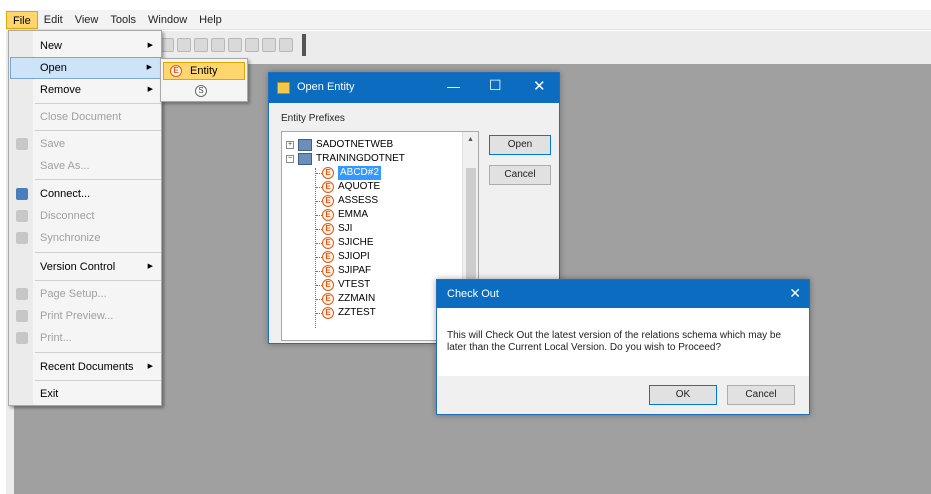 This screenshot has height=494, width=931. I want to click on tree-node-entity: E ZZMAIN, so click(387, 299).